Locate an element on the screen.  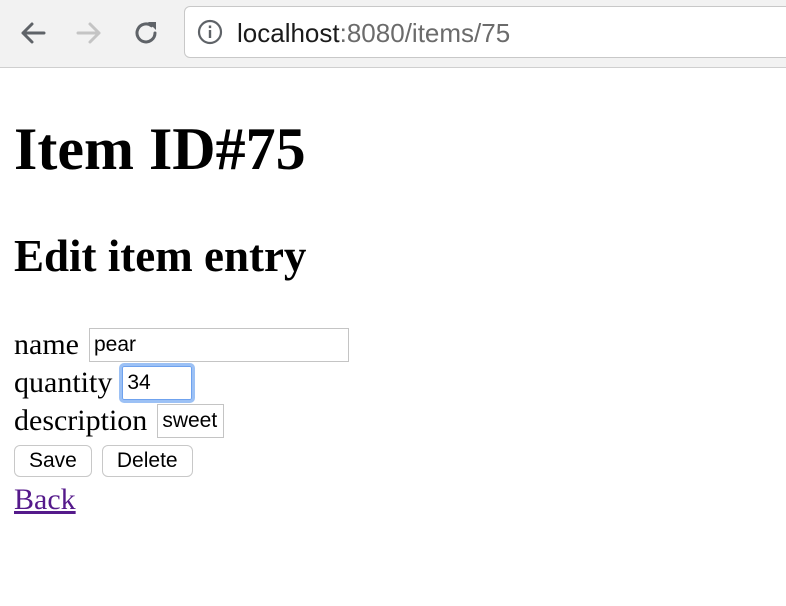
url-path: :8080/items/75 is located at coordinates (425, 33).